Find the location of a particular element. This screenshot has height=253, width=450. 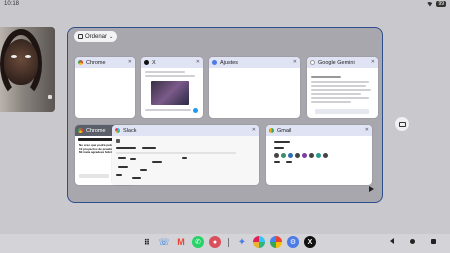

home-icon is located at coordinates (412, 241).